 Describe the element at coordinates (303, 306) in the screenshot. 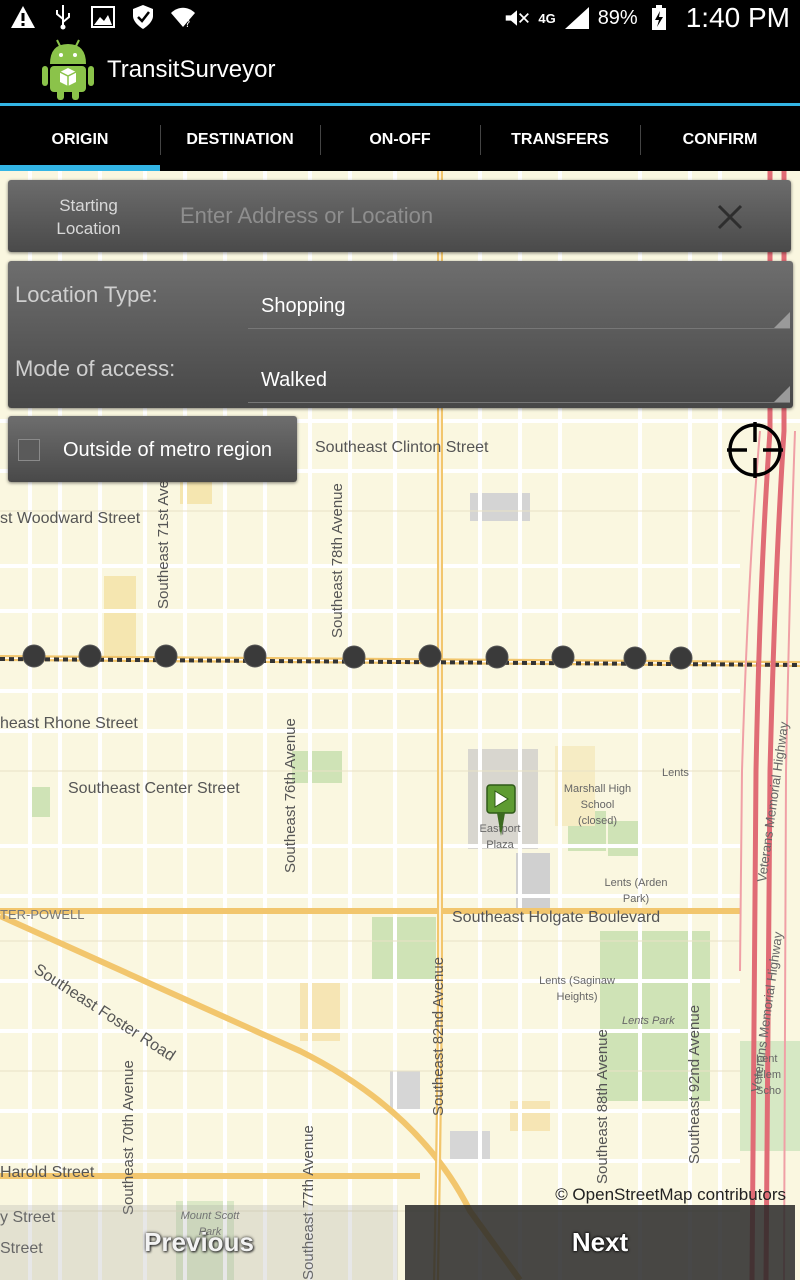

I see `location-type-value: Shopping` at that location.